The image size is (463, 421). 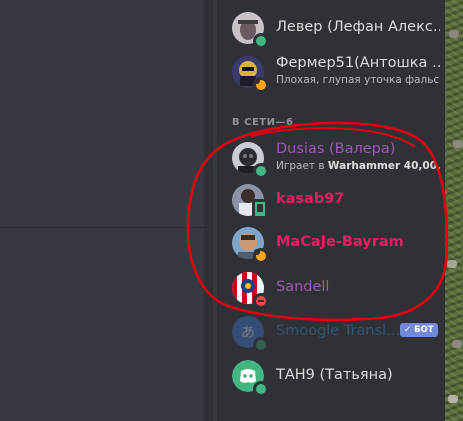 I want to click on status-dnd-icon, so click(x=261, y=301).